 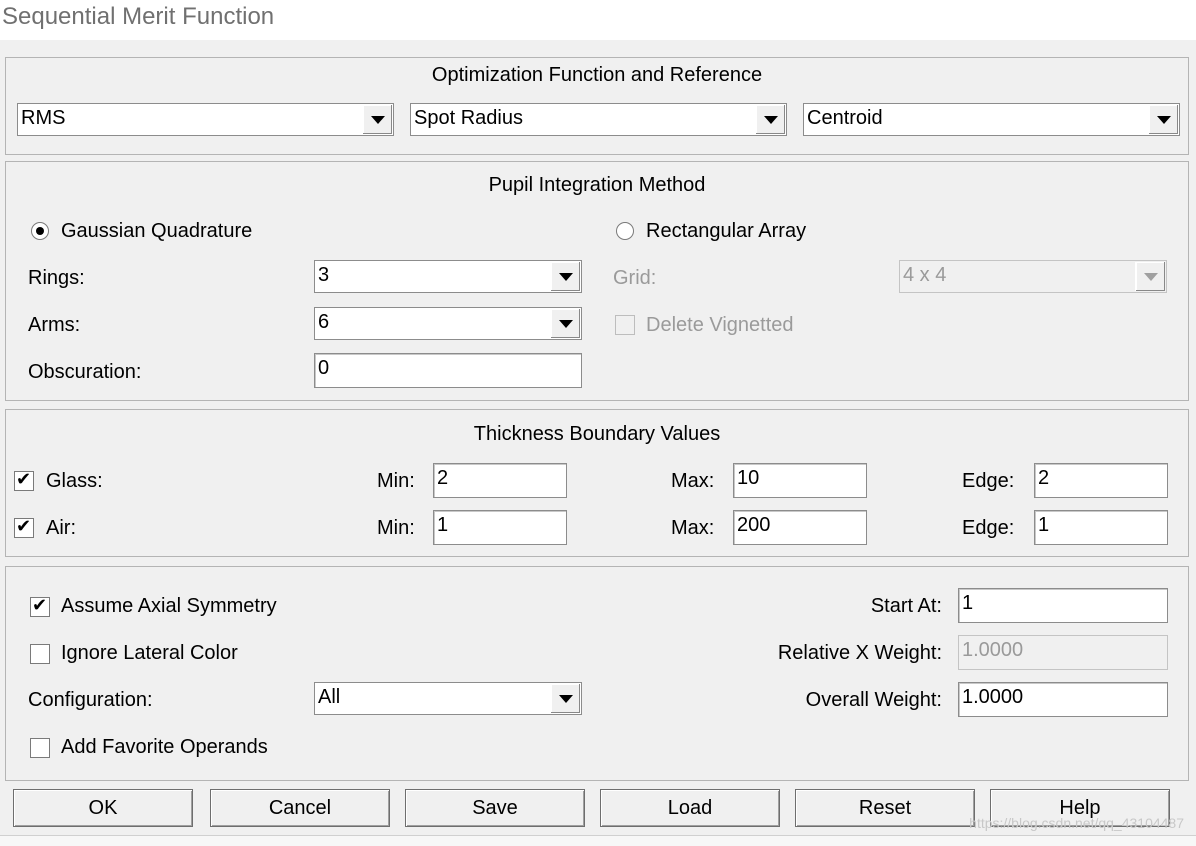 I want to click on arms-select: 6, so click(x=448, y=323).